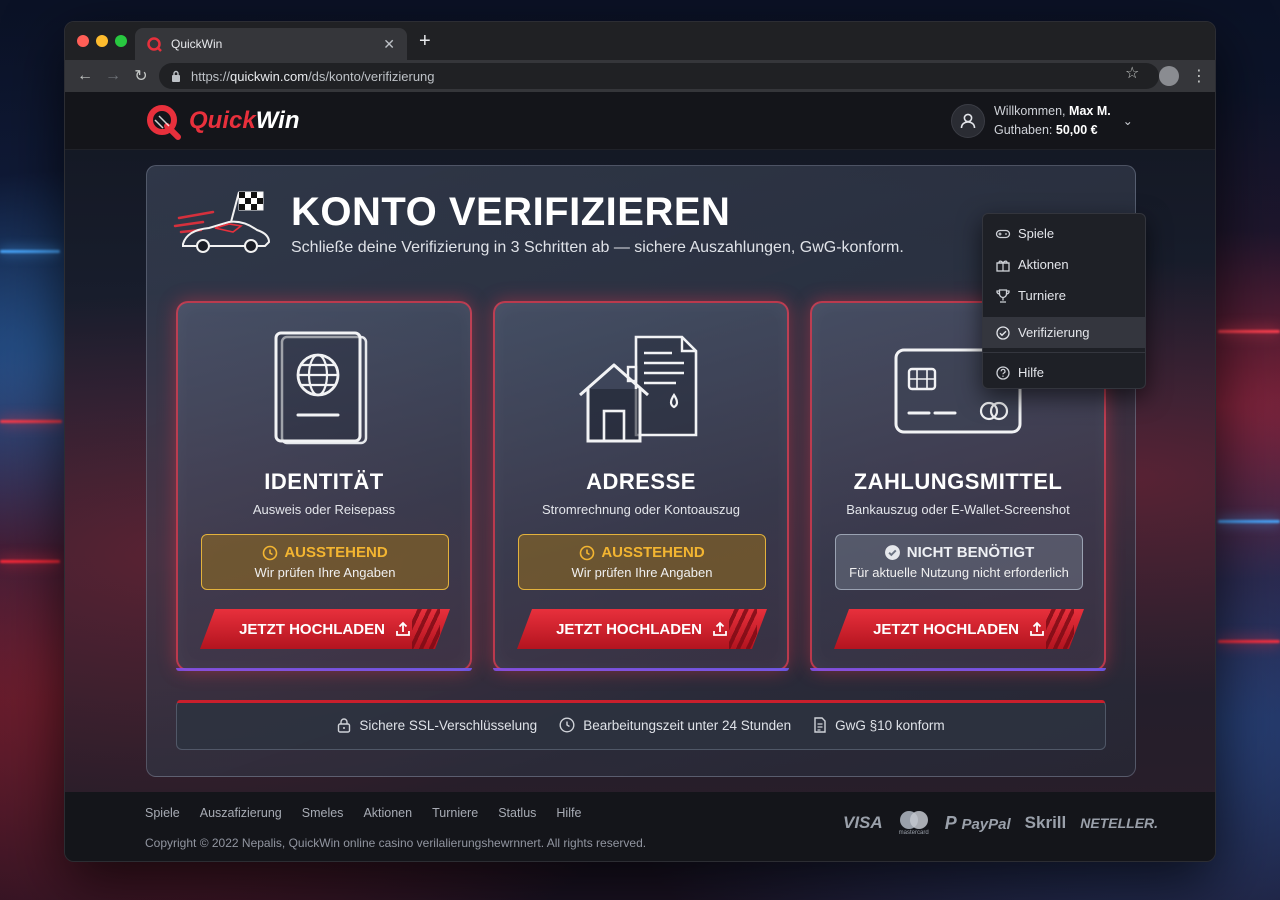 The image size is (1280, 900). Describe the element at coordinates (389, 44) in the screenshot. I see `tab-close-icon: ✕` at that location.